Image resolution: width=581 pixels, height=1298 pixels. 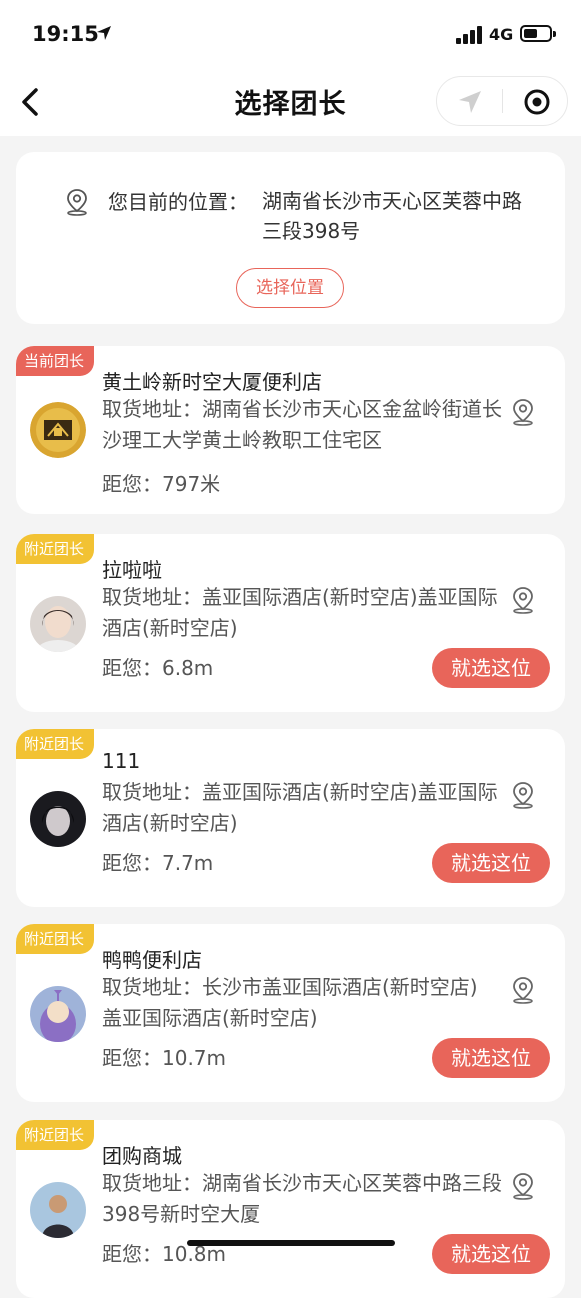 I want to click on status-time: 19:15, so click(x=65, y=34).